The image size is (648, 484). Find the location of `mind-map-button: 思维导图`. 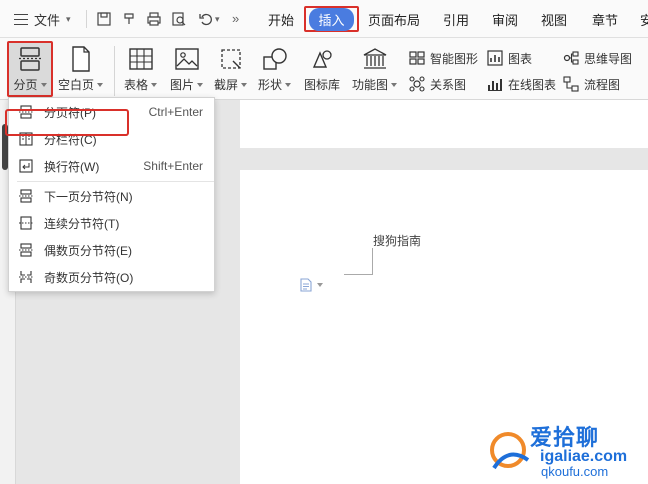

mind-map-button: 思维导图 is located at coordinates (597, 58).